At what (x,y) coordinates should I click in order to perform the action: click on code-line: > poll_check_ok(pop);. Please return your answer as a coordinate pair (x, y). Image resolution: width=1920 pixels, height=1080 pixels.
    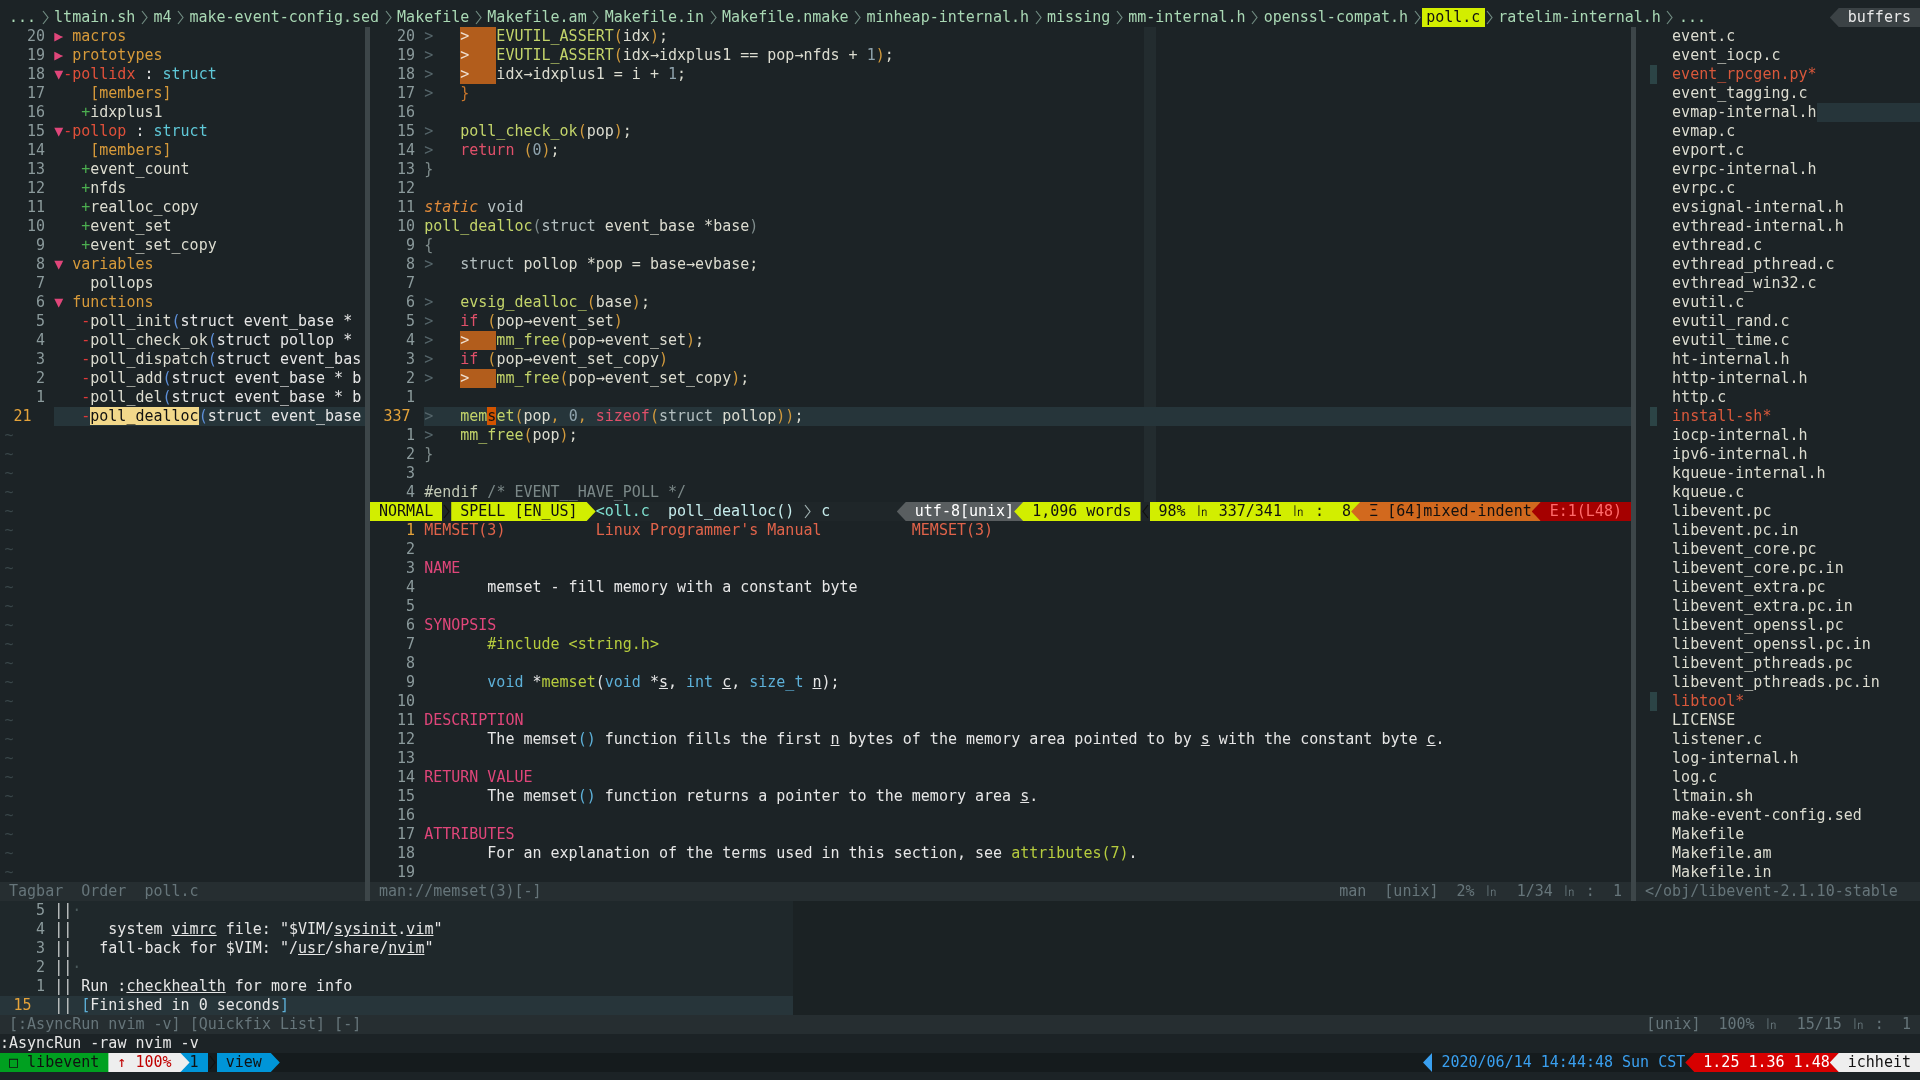
    Looking at the image, I should click on (528, 131).